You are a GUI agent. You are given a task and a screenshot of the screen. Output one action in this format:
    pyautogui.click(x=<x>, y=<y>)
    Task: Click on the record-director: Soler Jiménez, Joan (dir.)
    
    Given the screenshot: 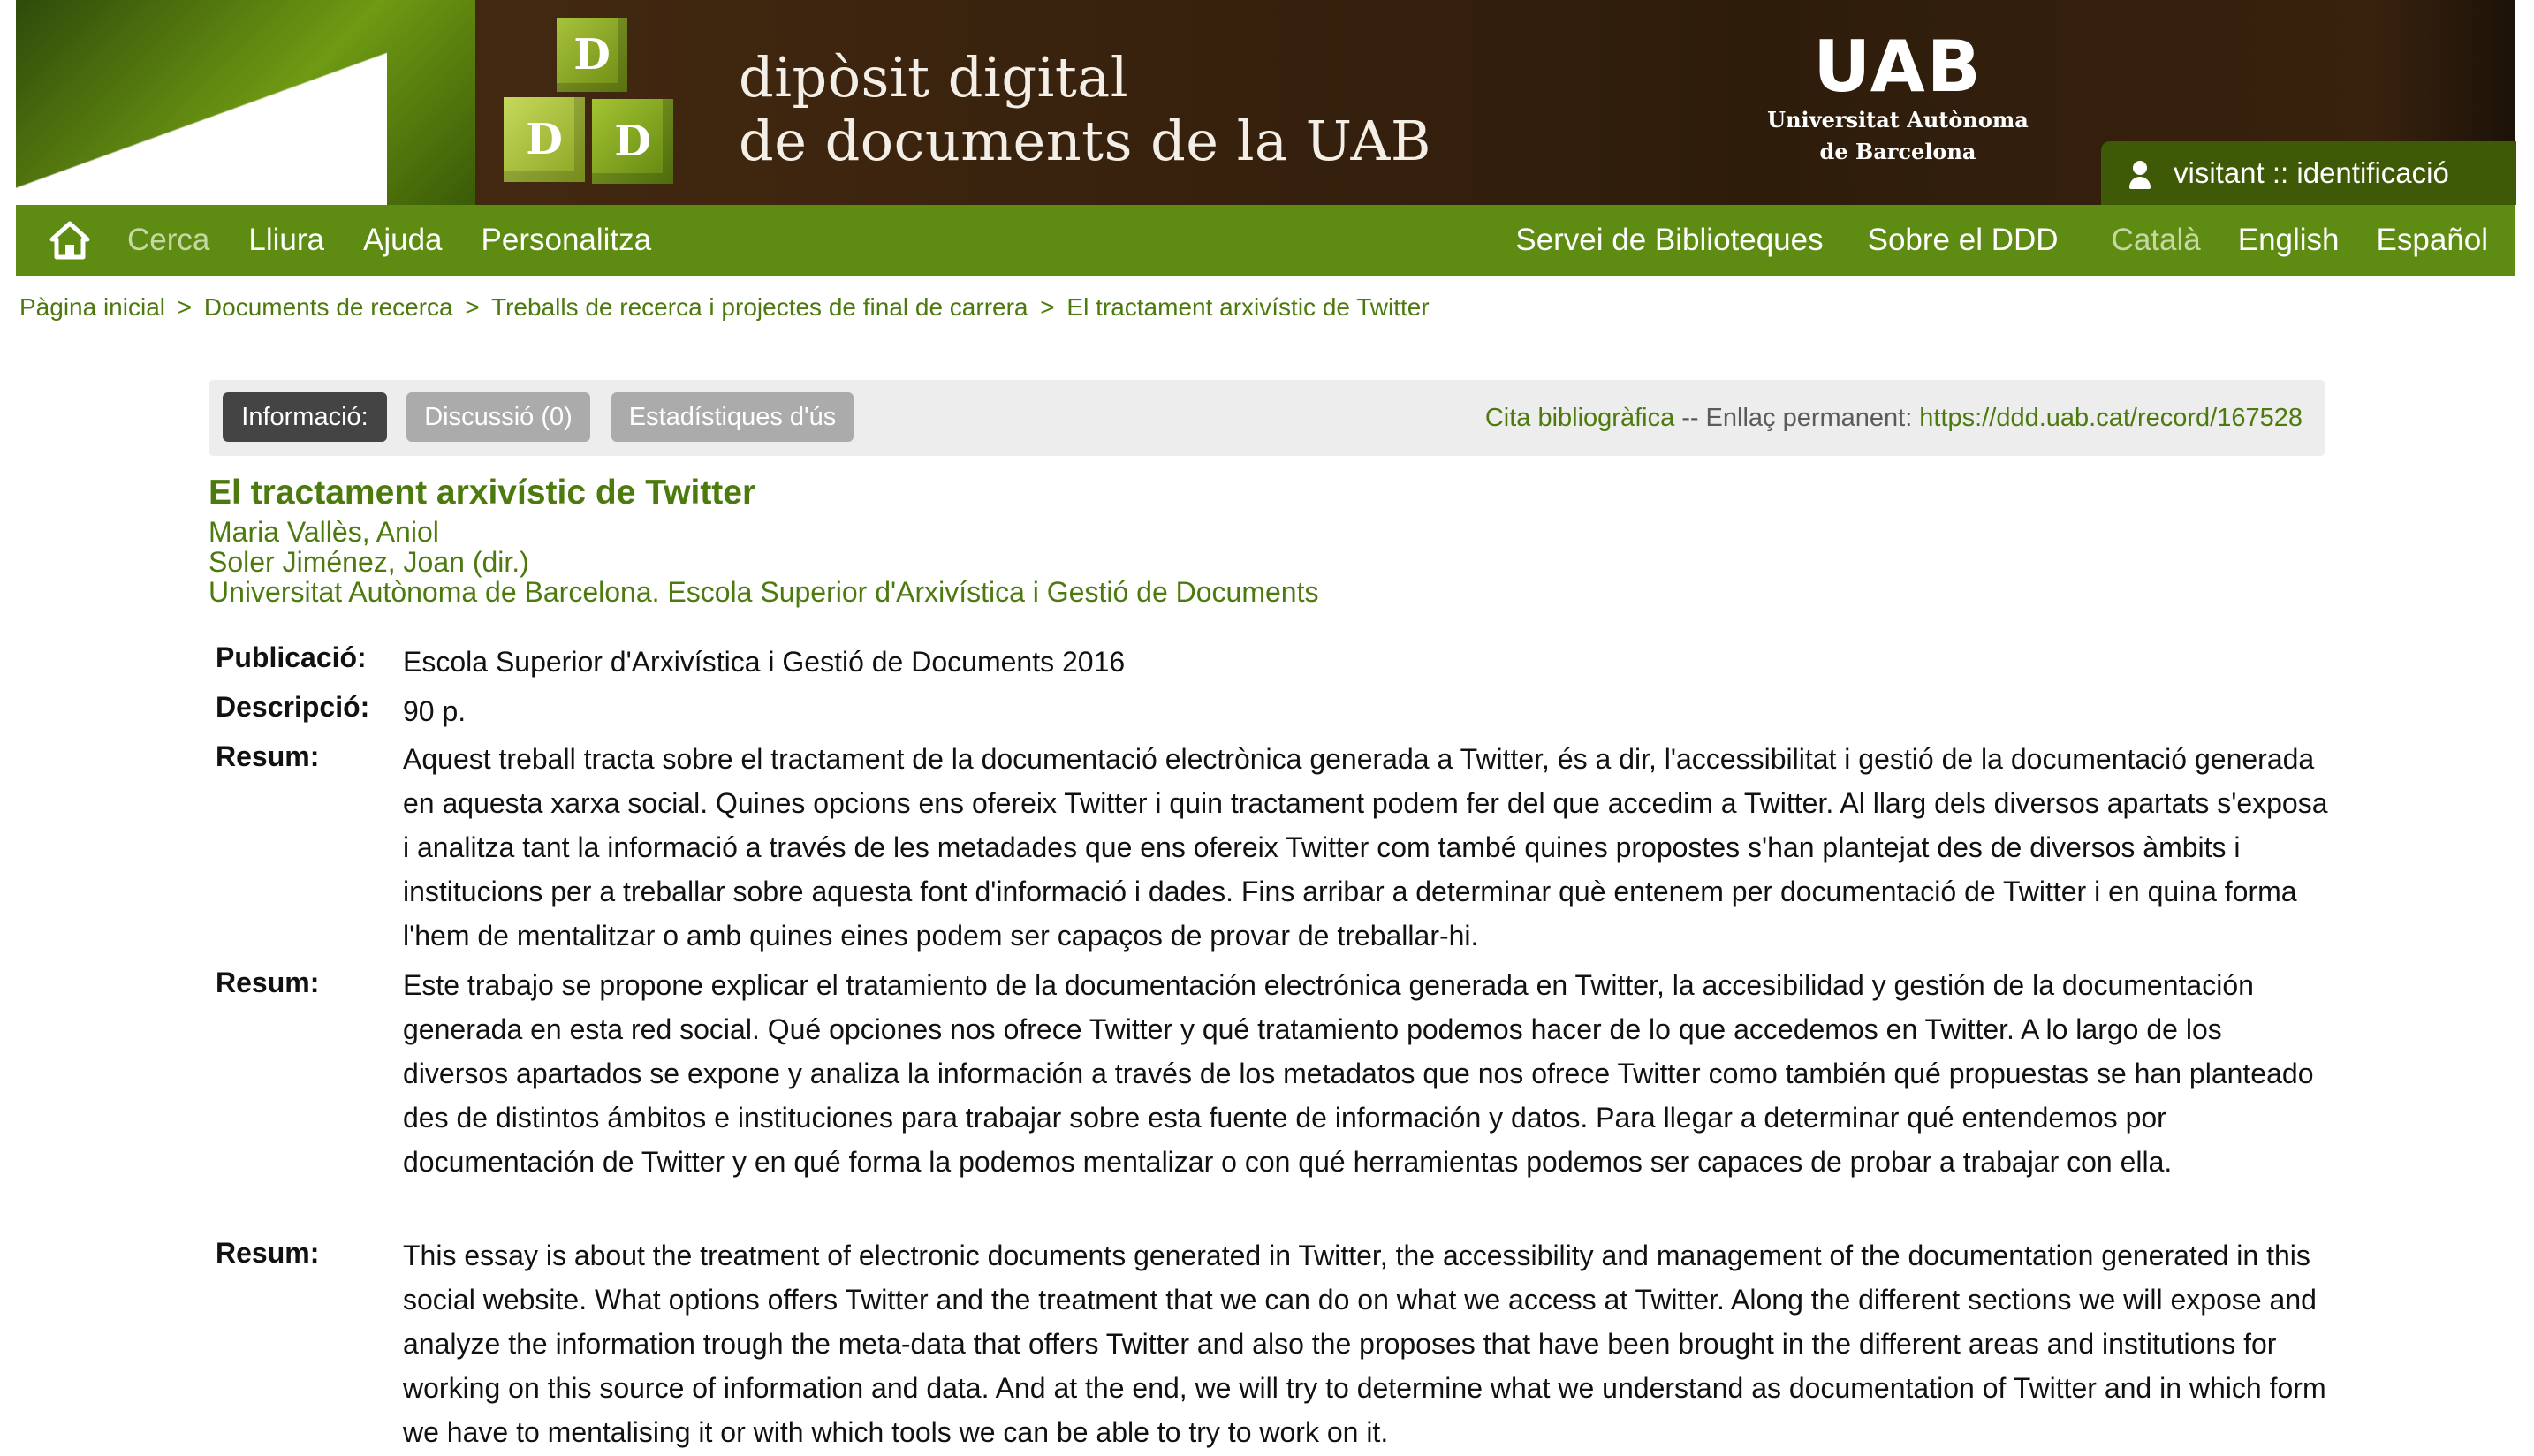 What is the action you would take?
    pyautogui.click(x=369, y=562)
    